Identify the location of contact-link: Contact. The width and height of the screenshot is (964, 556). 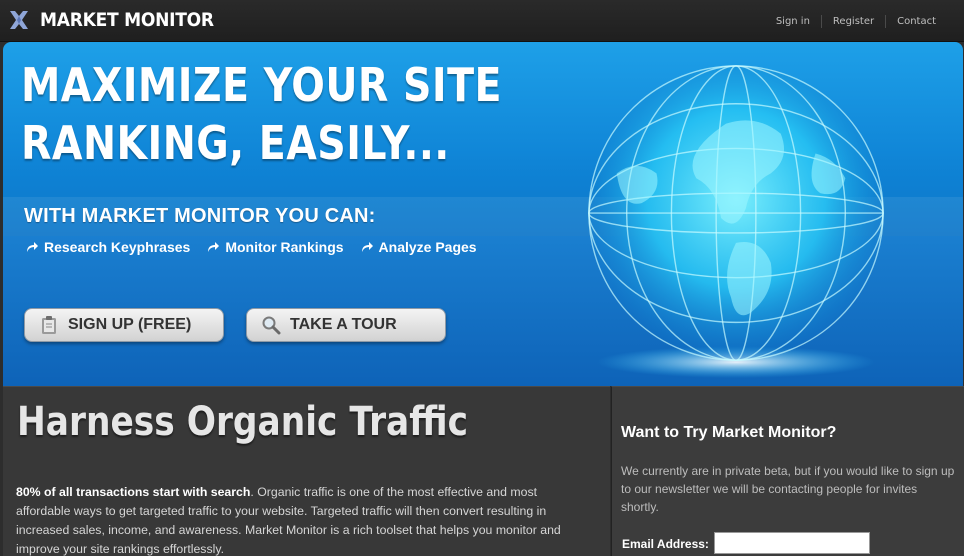
(916, 21).